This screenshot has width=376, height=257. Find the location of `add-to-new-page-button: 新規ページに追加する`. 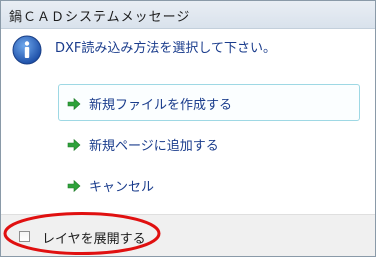

add-to-new-page-button: 新規ページに追加する is located at coordinates (209, 143).